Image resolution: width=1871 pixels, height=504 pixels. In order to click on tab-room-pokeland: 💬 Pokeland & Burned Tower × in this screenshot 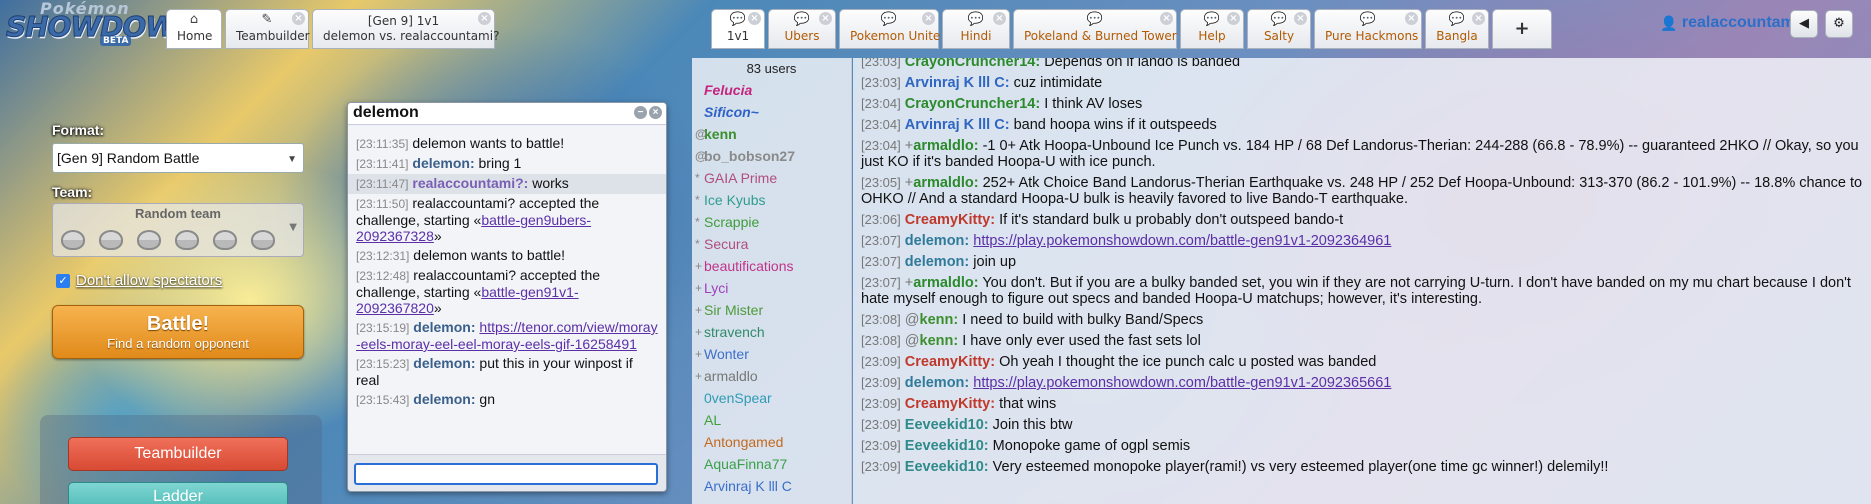, I will do `click(1095, 29)`.